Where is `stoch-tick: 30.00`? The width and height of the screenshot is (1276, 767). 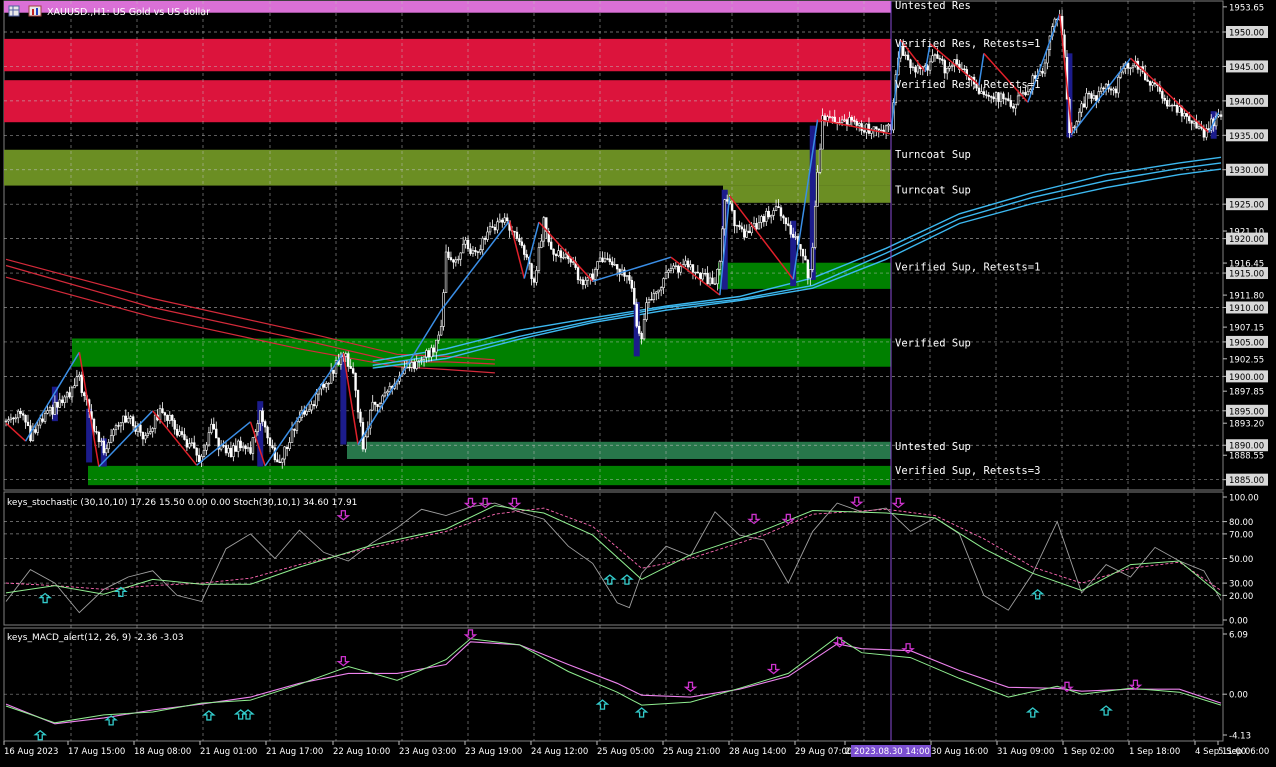 stoch-tick: 30.00 is located at coordinates (1241, 585).